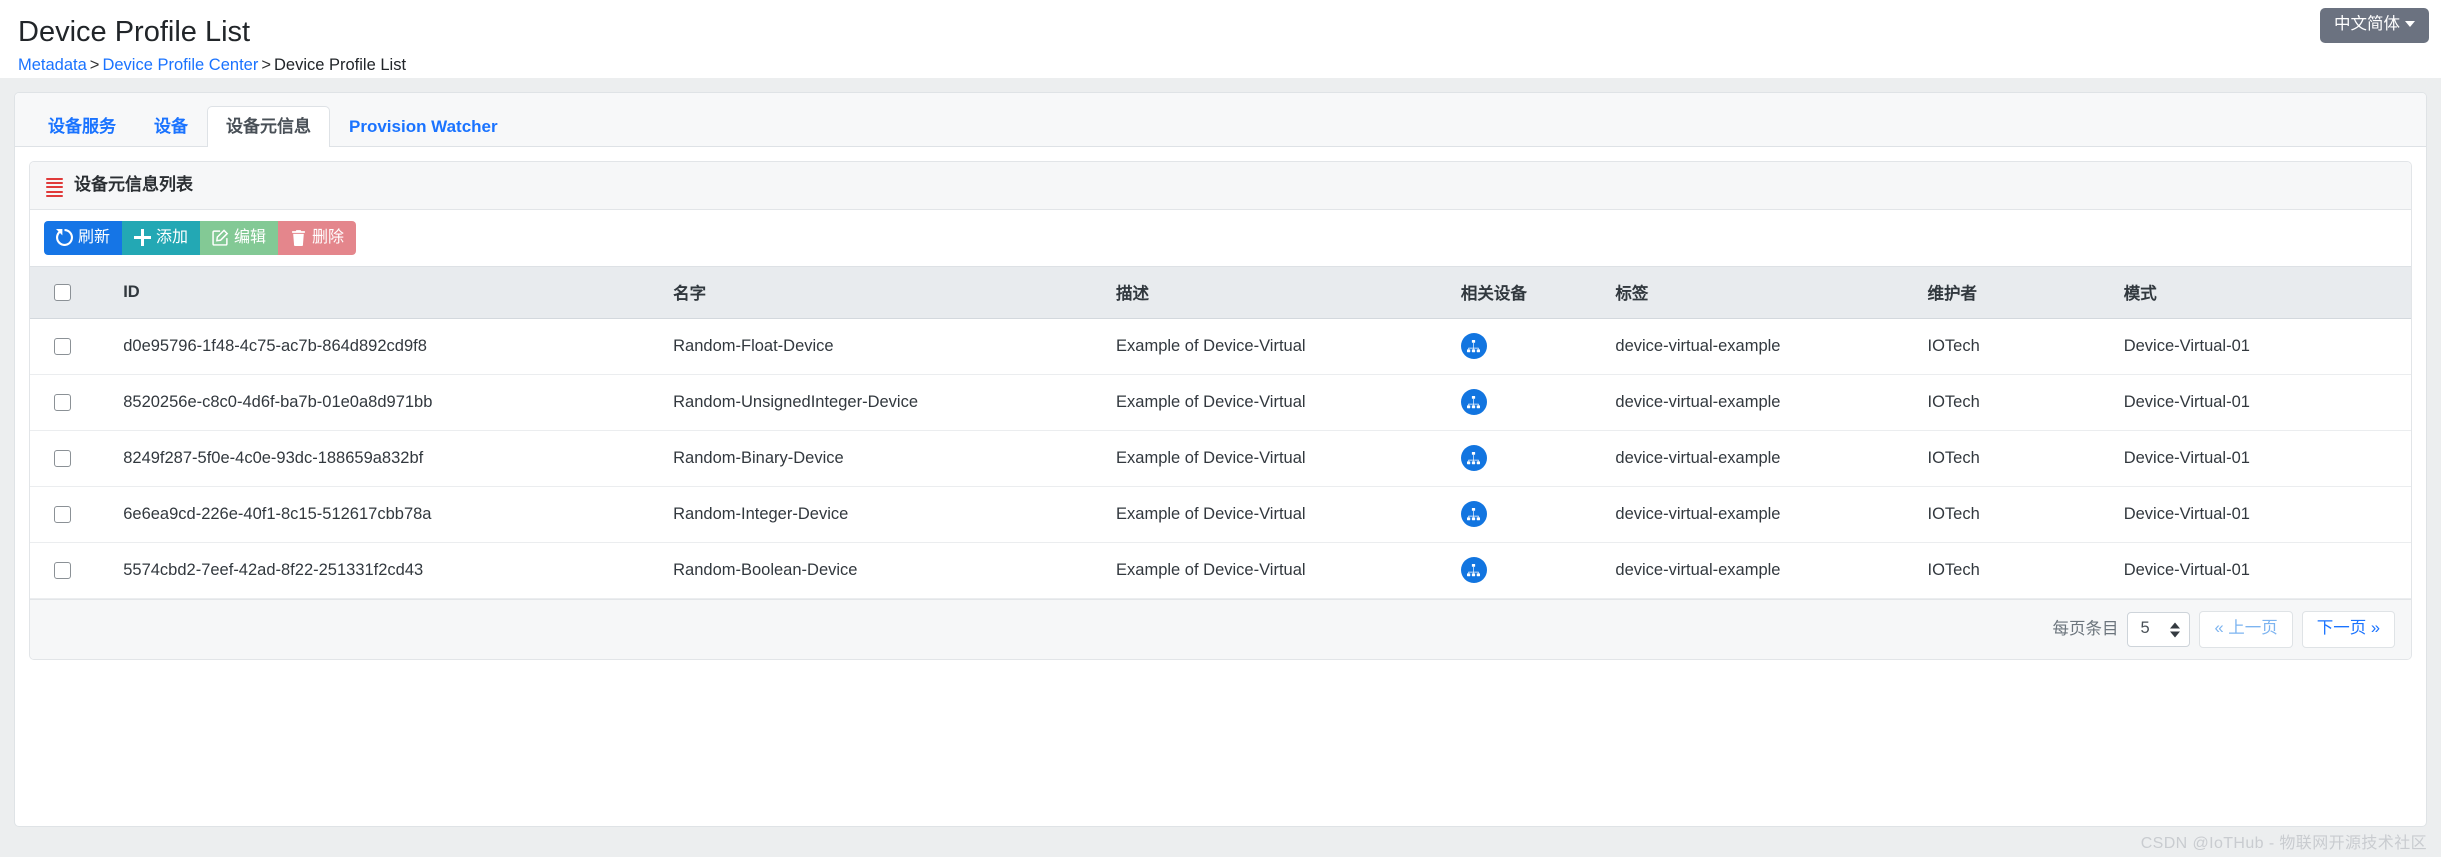 The height and width of the screenshot is (857, 2441). I want to click on header-select-all, so click(72, 293).